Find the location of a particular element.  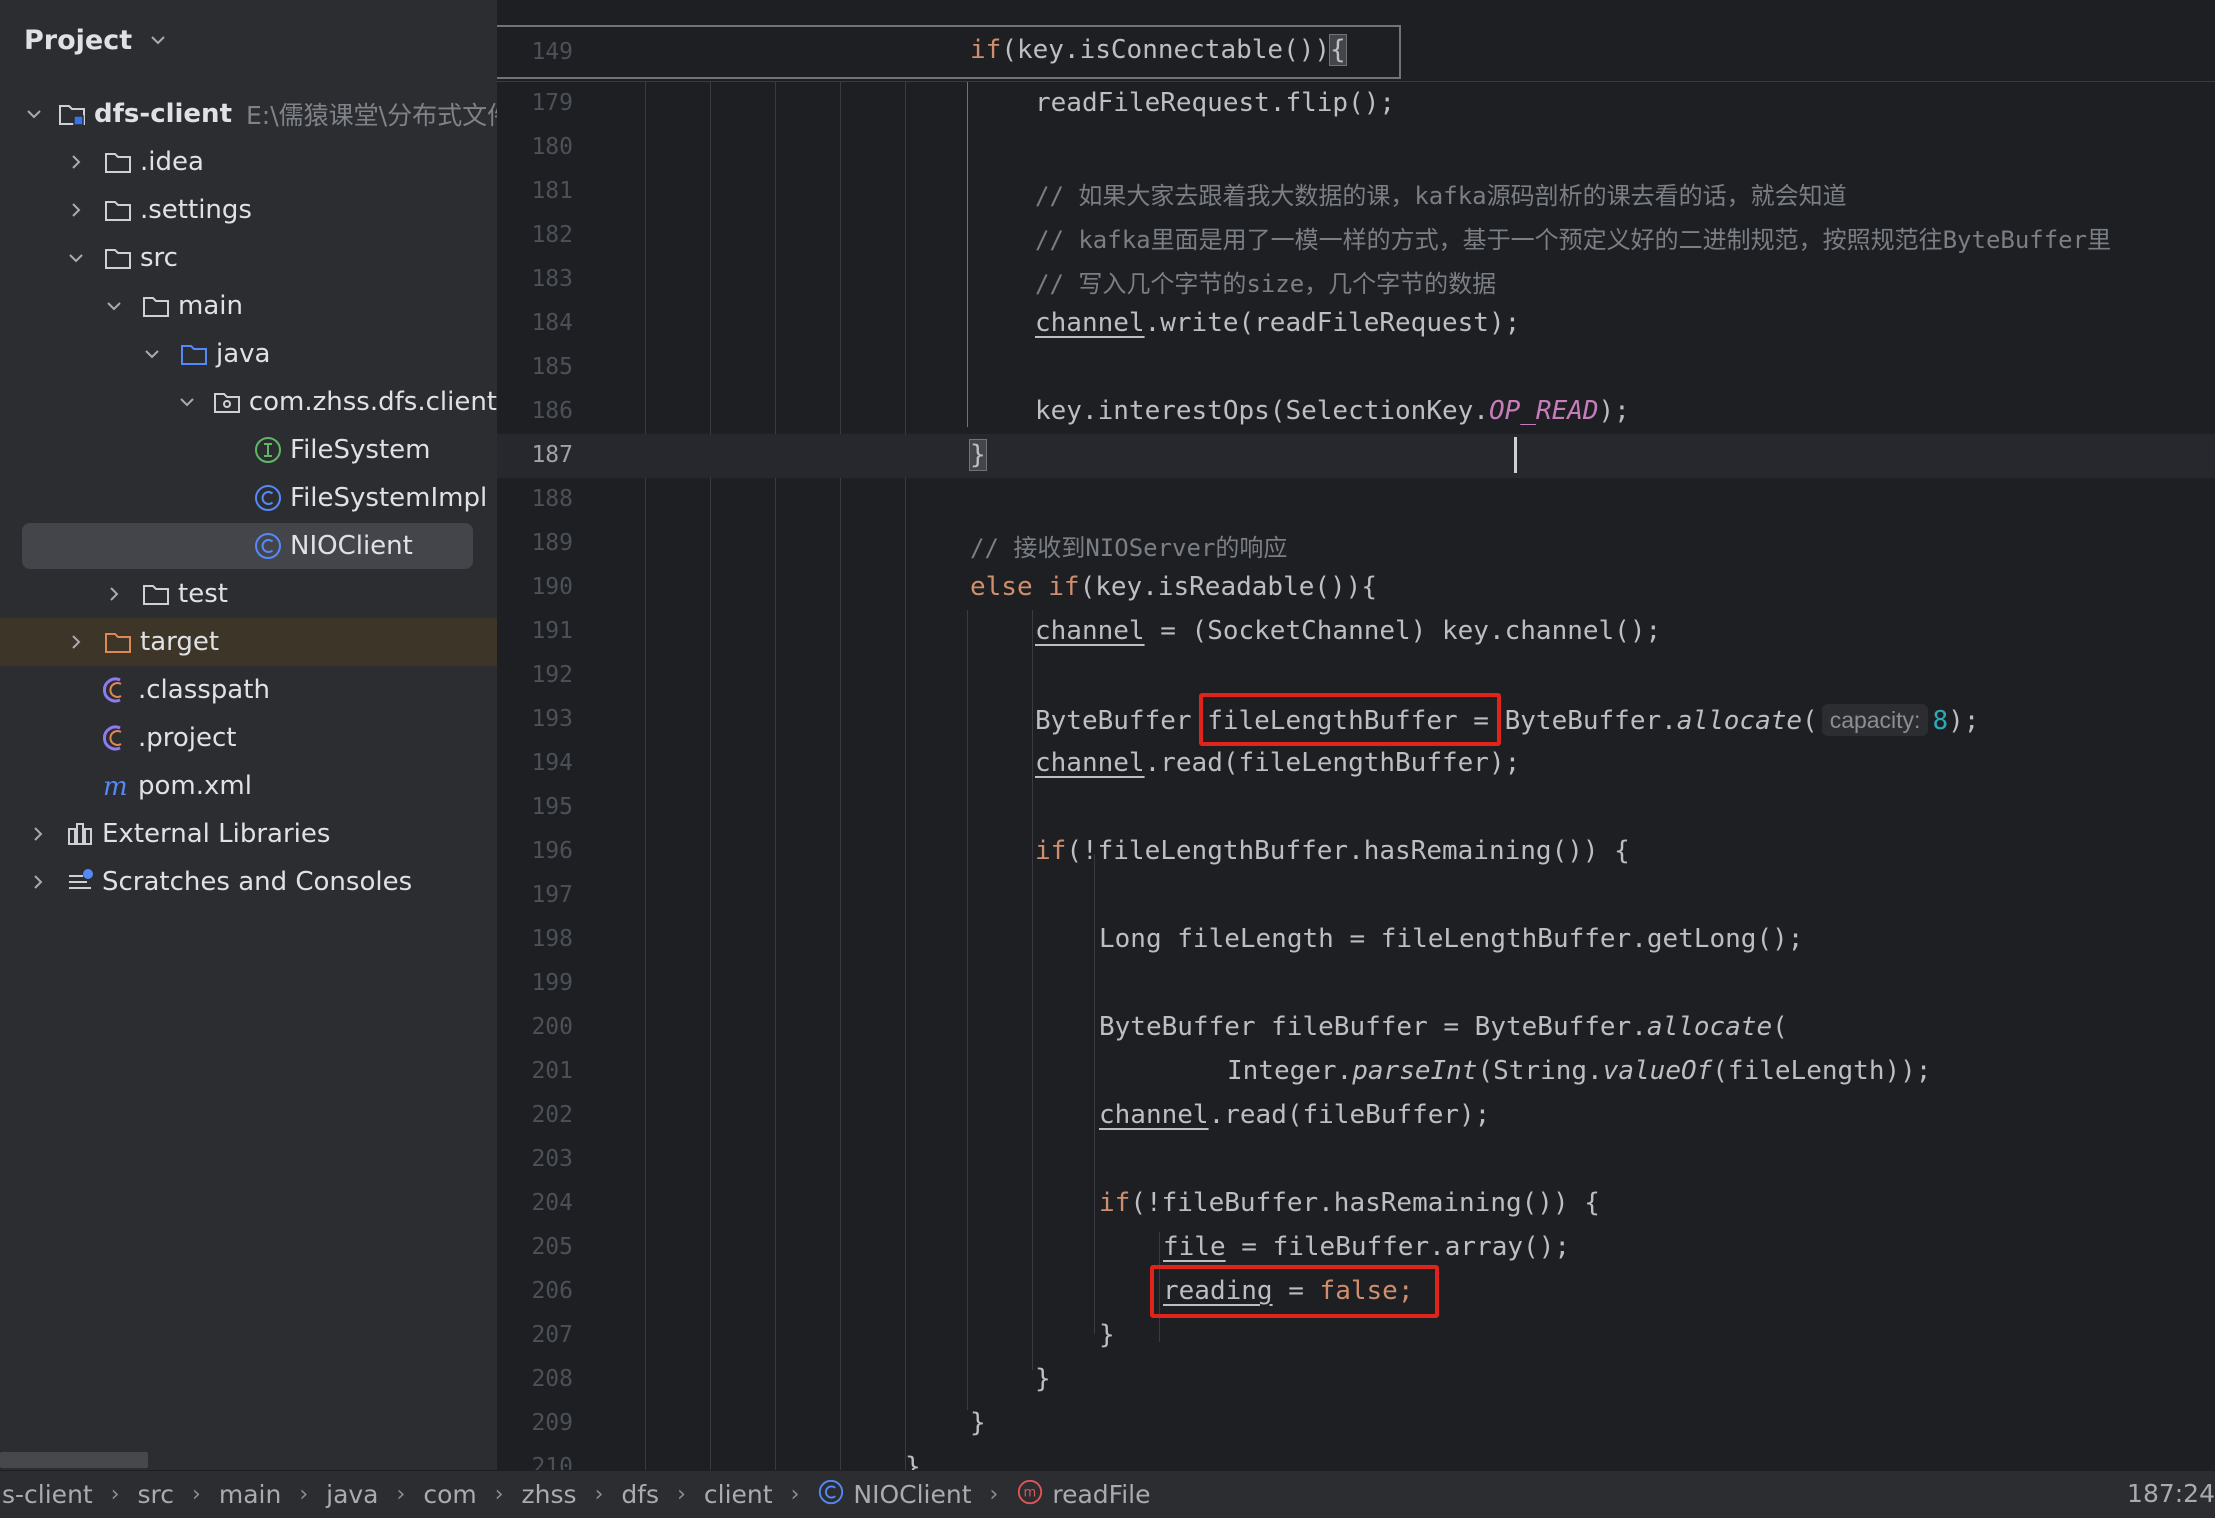

code-line: 179 readFileRequest.flip(); is located at coordinates (1356, 104).